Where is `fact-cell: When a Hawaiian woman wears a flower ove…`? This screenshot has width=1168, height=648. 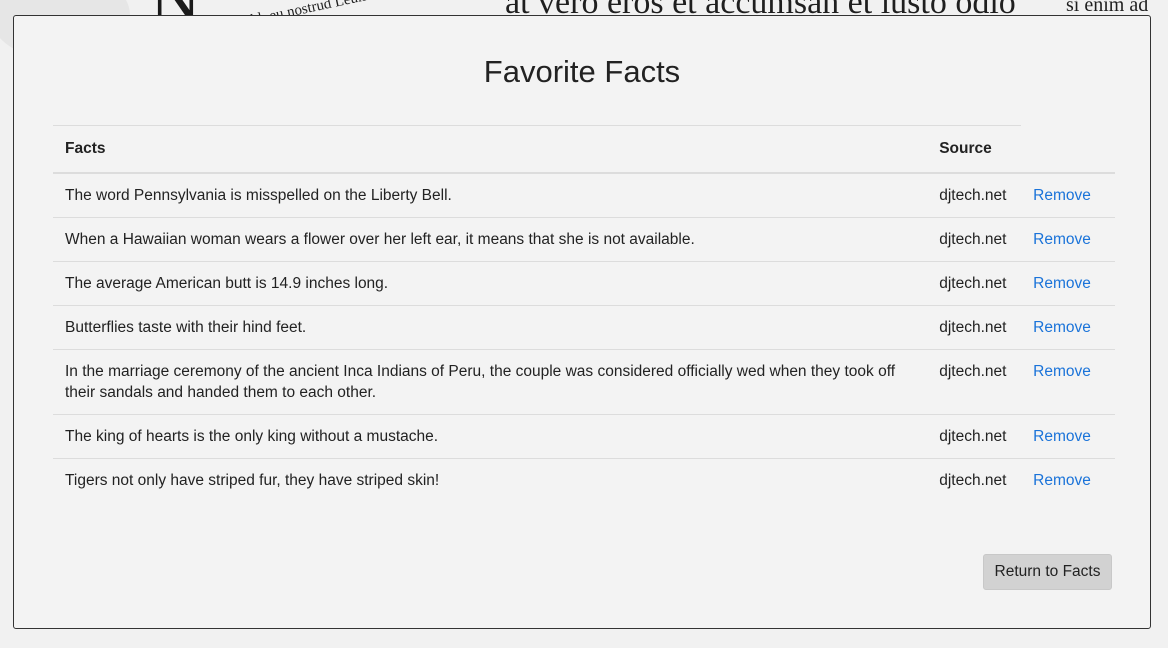 fact-cell: When a Hawaiian woman wears a flower ove… is located at coordinates (490, 239).